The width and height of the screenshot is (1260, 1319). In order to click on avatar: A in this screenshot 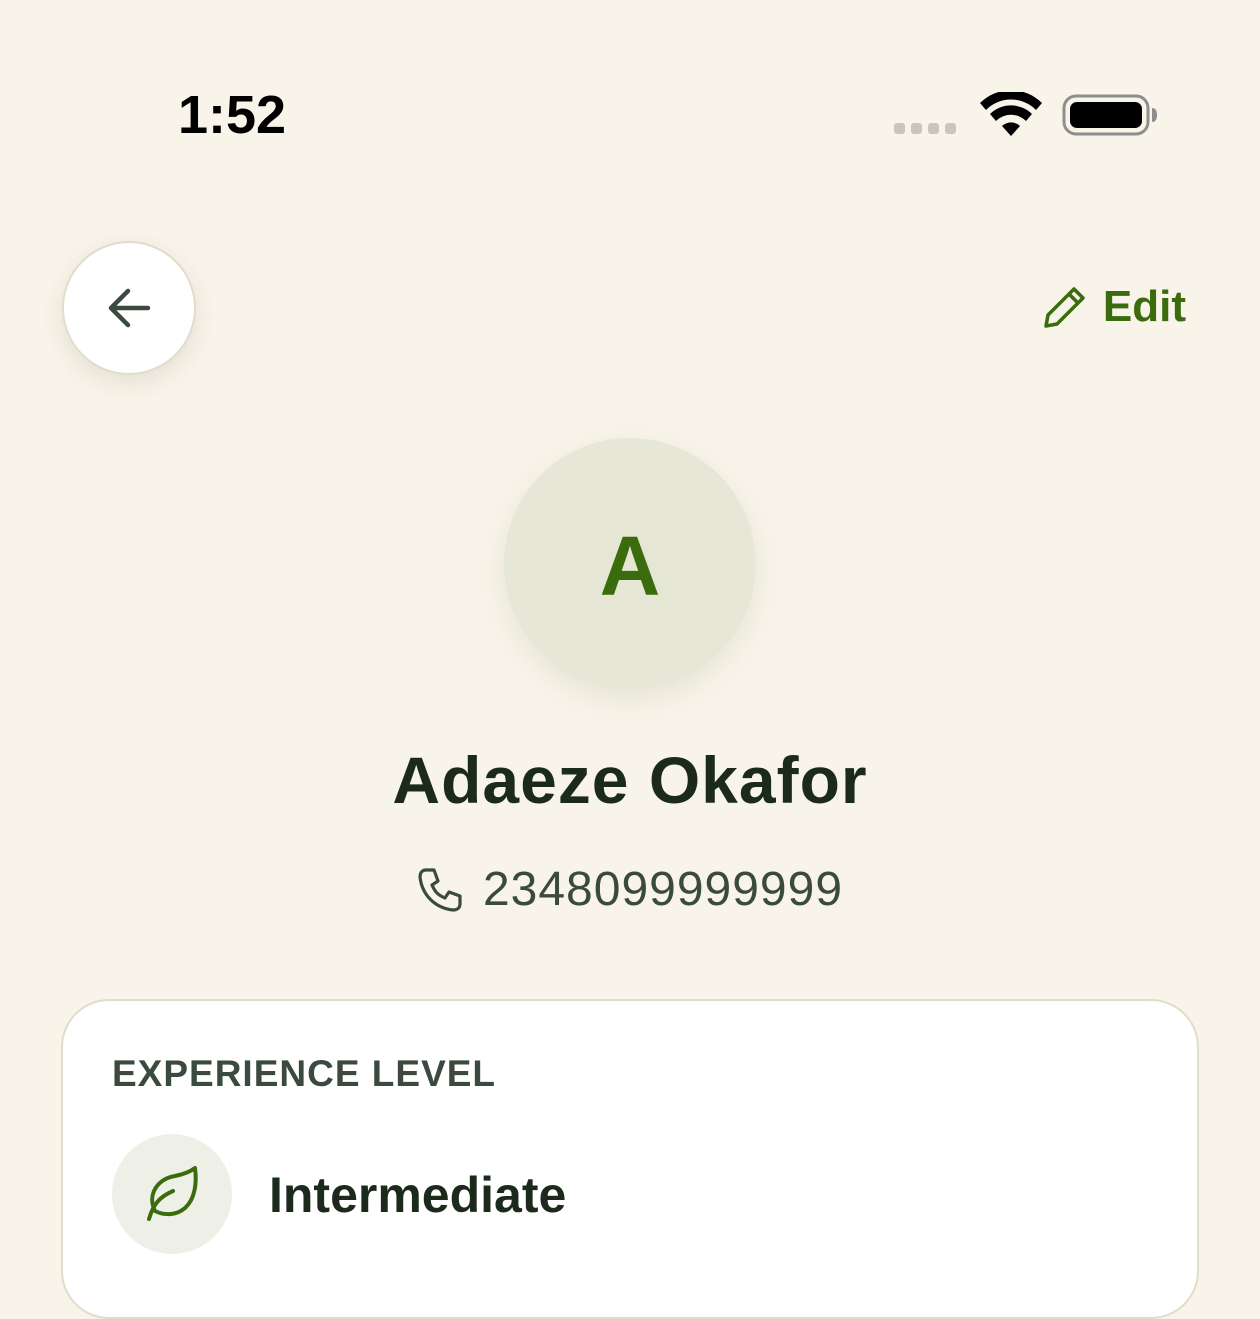, I will do `click(630, 564)`.